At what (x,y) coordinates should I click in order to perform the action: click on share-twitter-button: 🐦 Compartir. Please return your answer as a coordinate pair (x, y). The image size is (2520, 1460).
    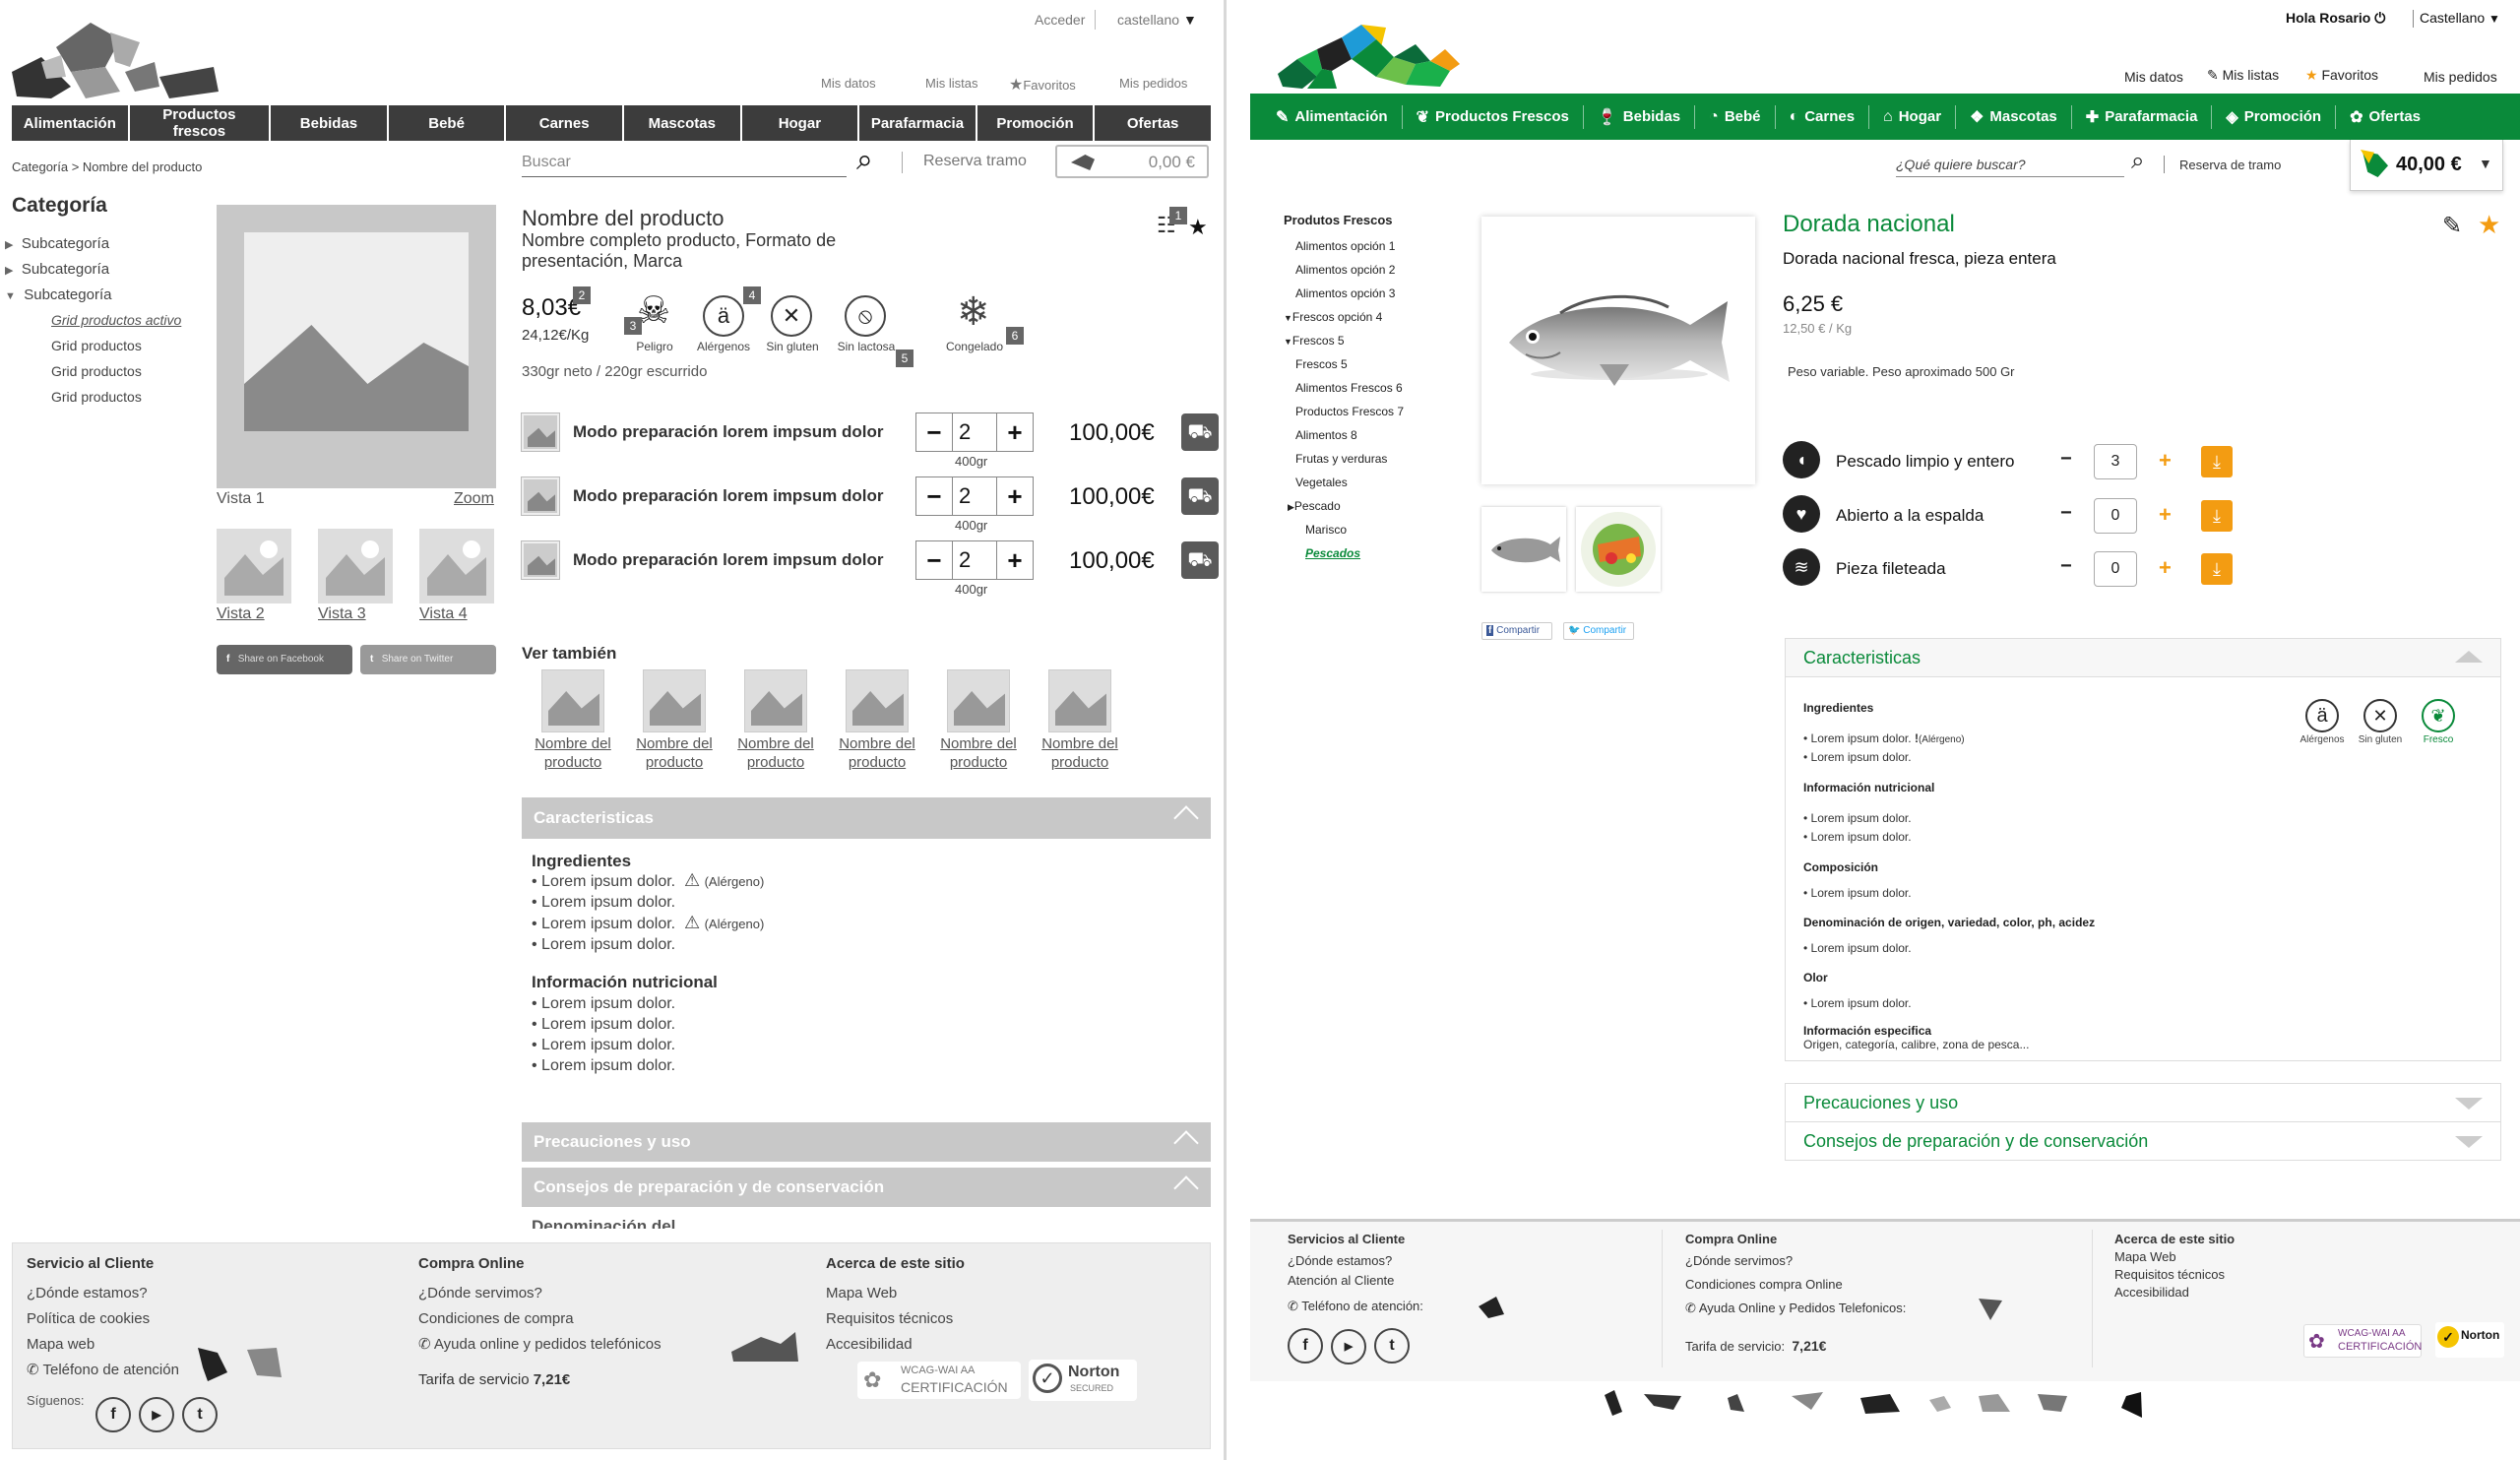
    Looking at the image, I should click on (1598, 631).